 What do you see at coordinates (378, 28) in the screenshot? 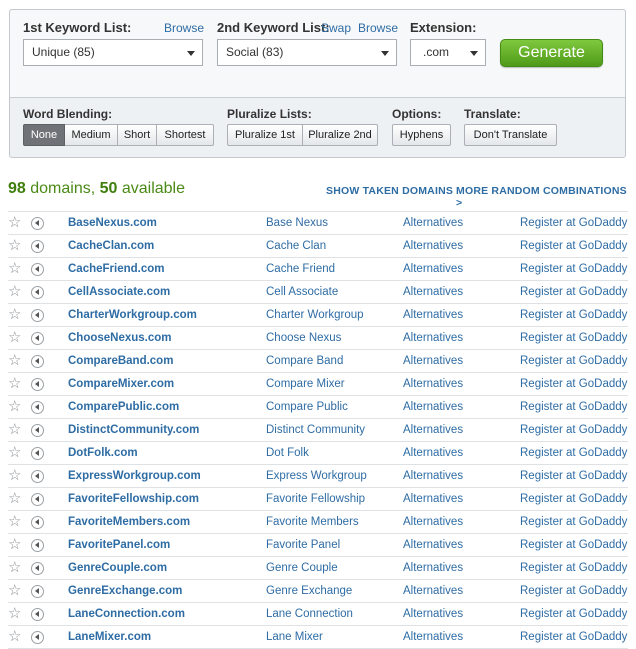
I see `list2-browse-link: Browse` at bounding box center [378, 28].